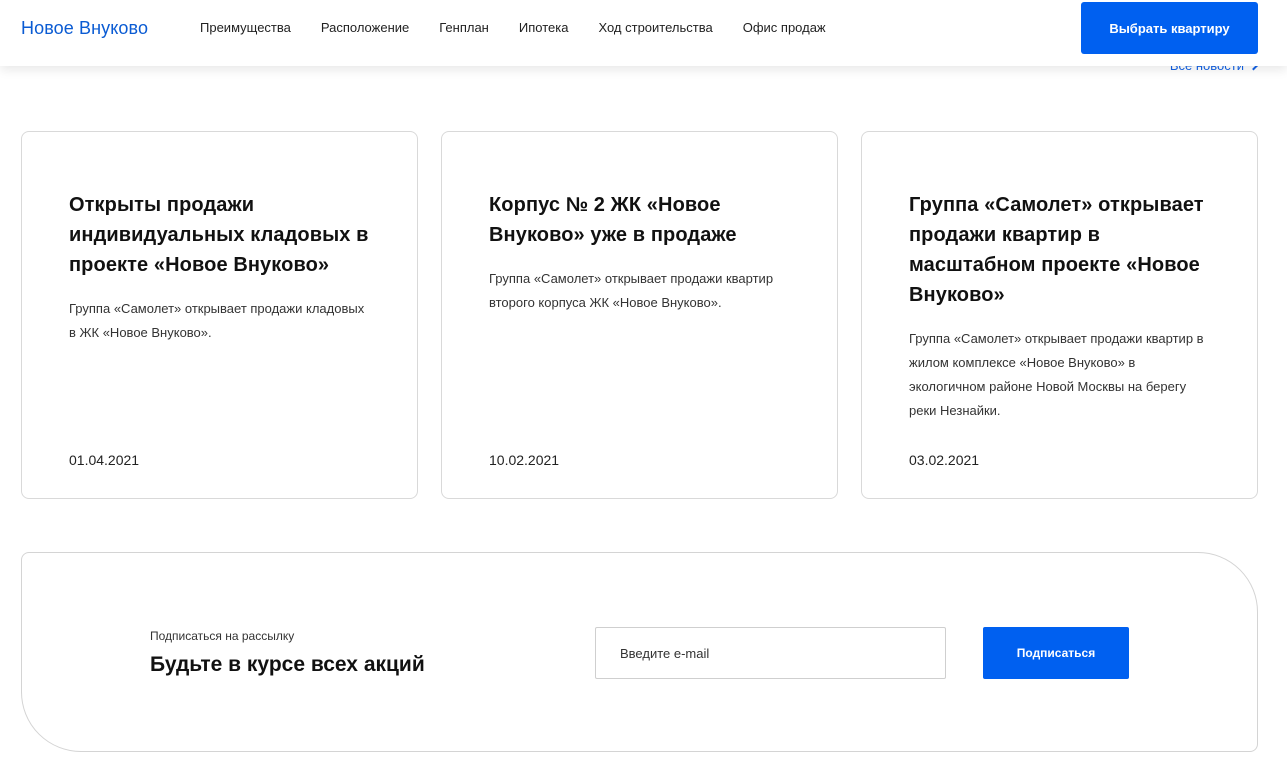 The height and width of the screenshot is (757, 1287). Describe the element at coordinates (944, 460) in the screenshot. I see `news-date: 03.02.2021` at that location.